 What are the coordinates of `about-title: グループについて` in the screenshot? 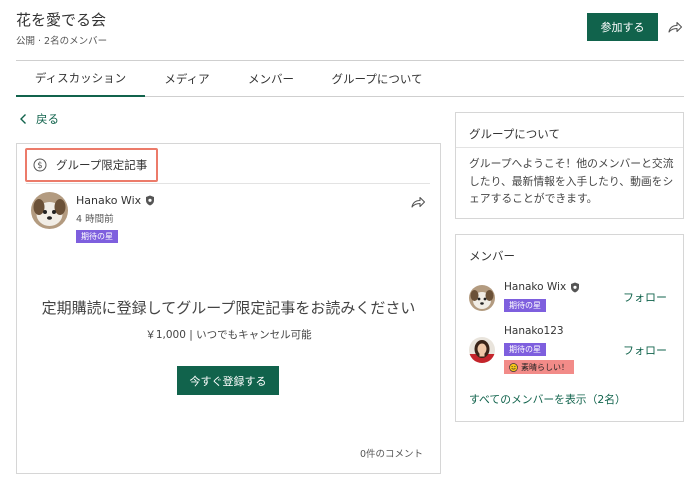 It's located at (514, 134).